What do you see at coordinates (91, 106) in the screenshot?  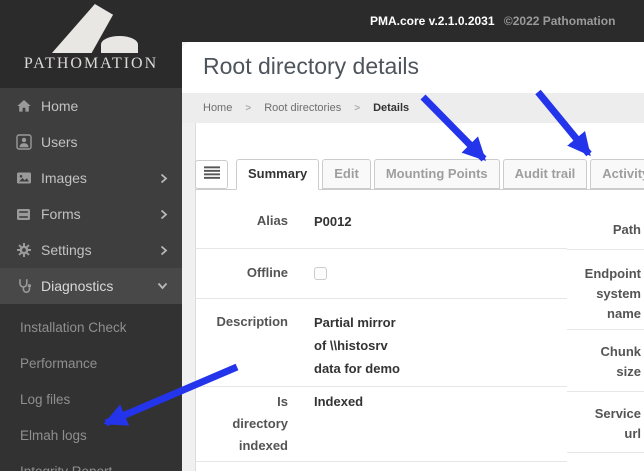 I see `sidebar-item-home: Home` at bounding box center [91, 106].